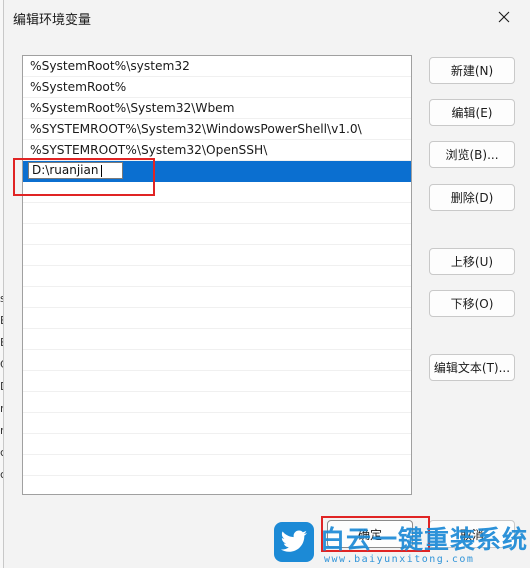  Describe the element at coordinates (52, 20) in the screenshot. I see `dialog-title: 编辑环境变量` at that location.